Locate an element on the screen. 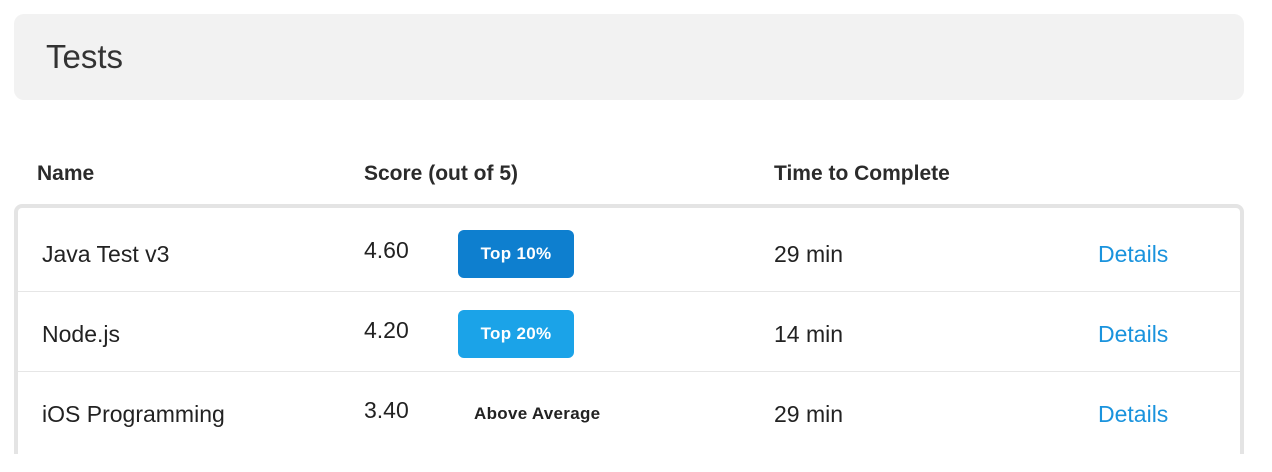 This screenshot has width=1272, height=472. test-name: iOS Programming is located at coordinates (133, 414).